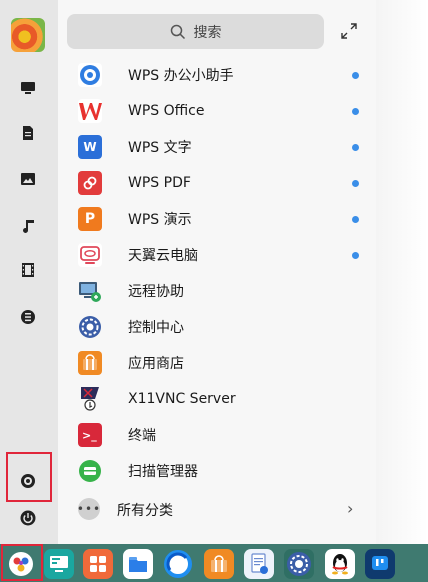 The image size is (428, 582). What do you see at coordinates (217, 291) in the screenshot?
I see `app-item: 远程协助` at bounding box center [217, 291].